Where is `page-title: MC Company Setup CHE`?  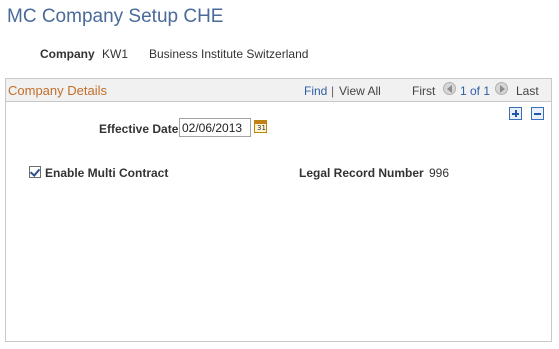
page-title: MC Company Setup CHE is located at coordinates (115, 16).